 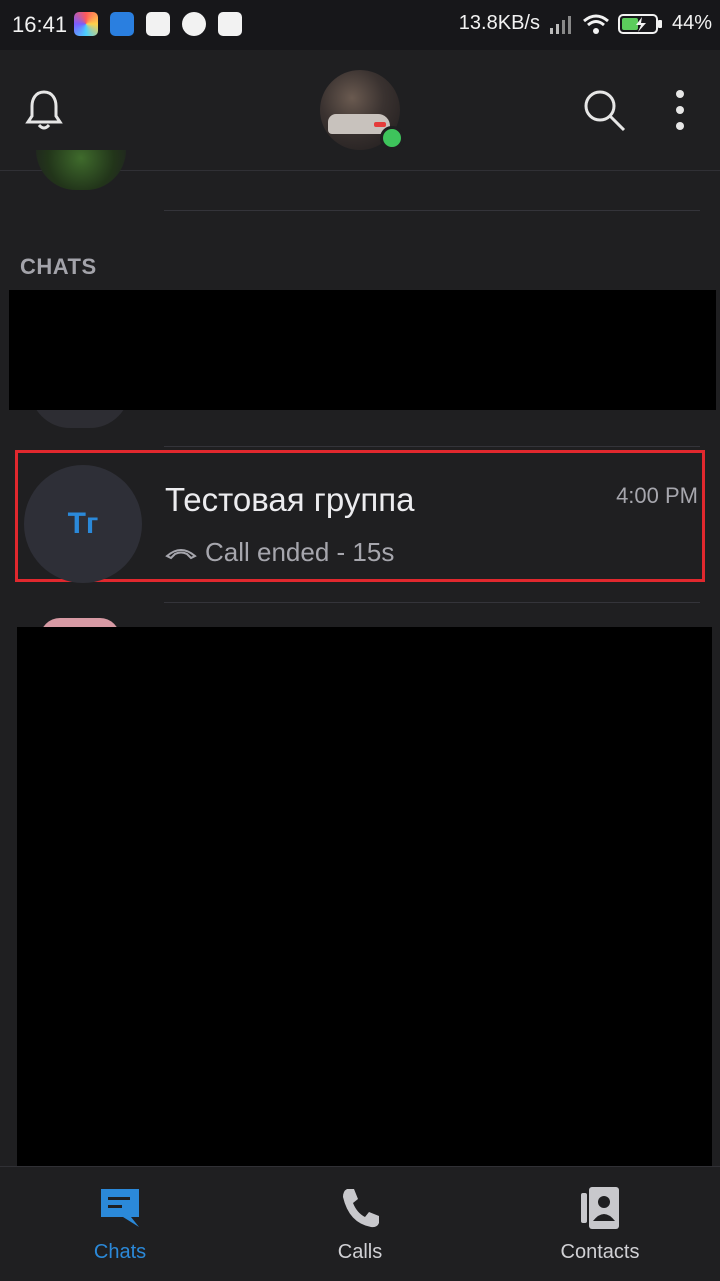 I want to click on nav-contacts: Contacts, so click(x=600, y=1224).